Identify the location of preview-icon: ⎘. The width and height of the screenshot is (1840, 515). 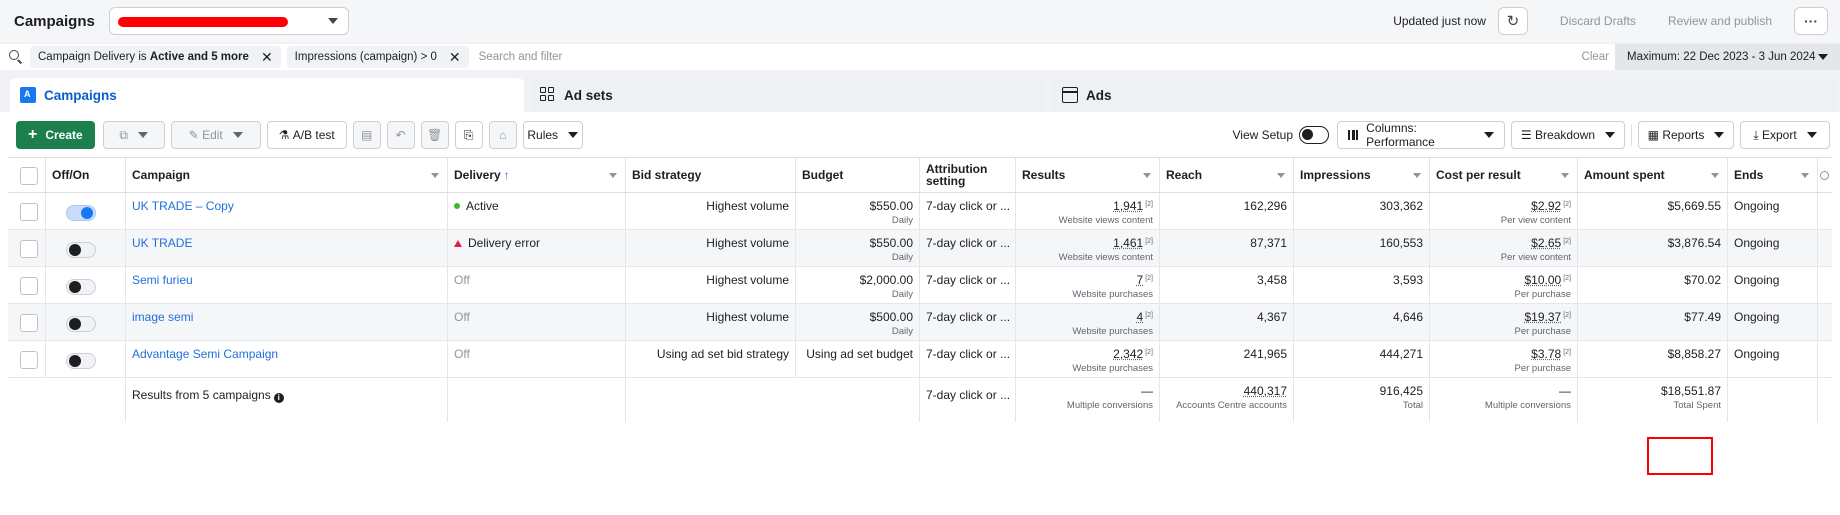
(468, 134).